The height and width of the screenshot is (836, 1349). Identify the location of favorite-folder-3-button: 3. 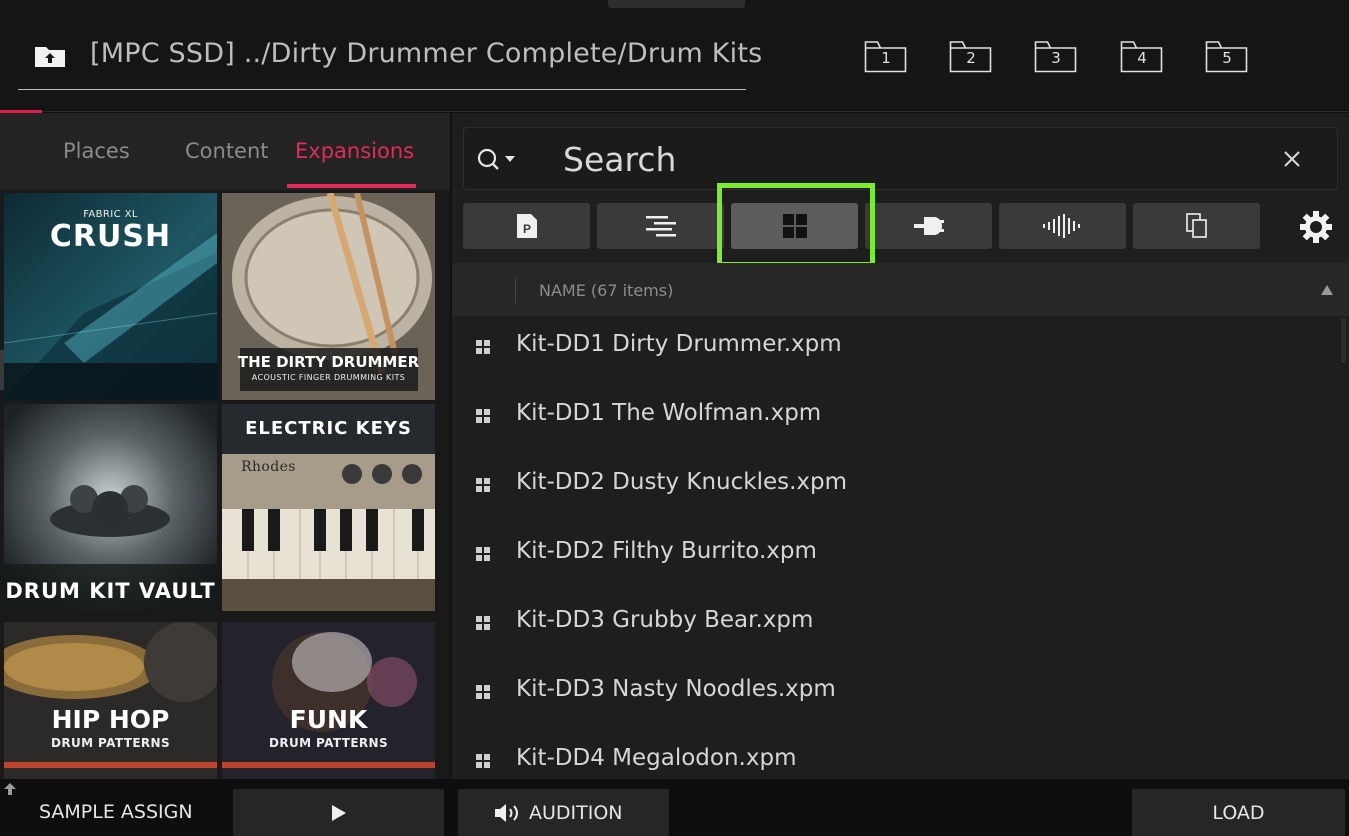
(1056, 56).